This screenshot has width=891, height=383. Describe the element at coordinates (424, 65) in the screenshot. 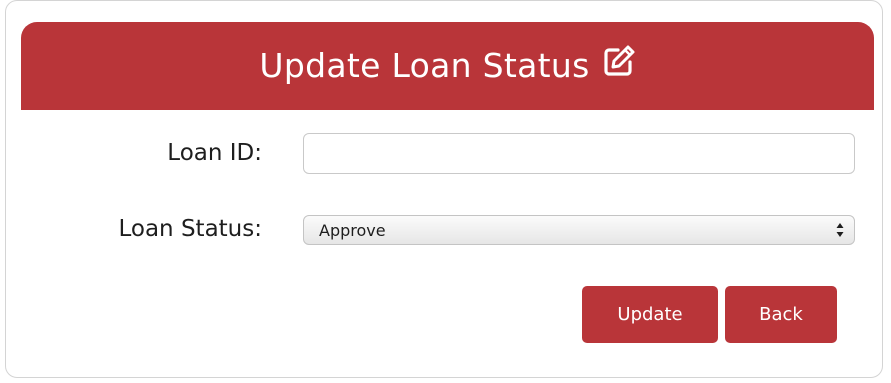

I see `page-title: Update Loan Status` at that location.